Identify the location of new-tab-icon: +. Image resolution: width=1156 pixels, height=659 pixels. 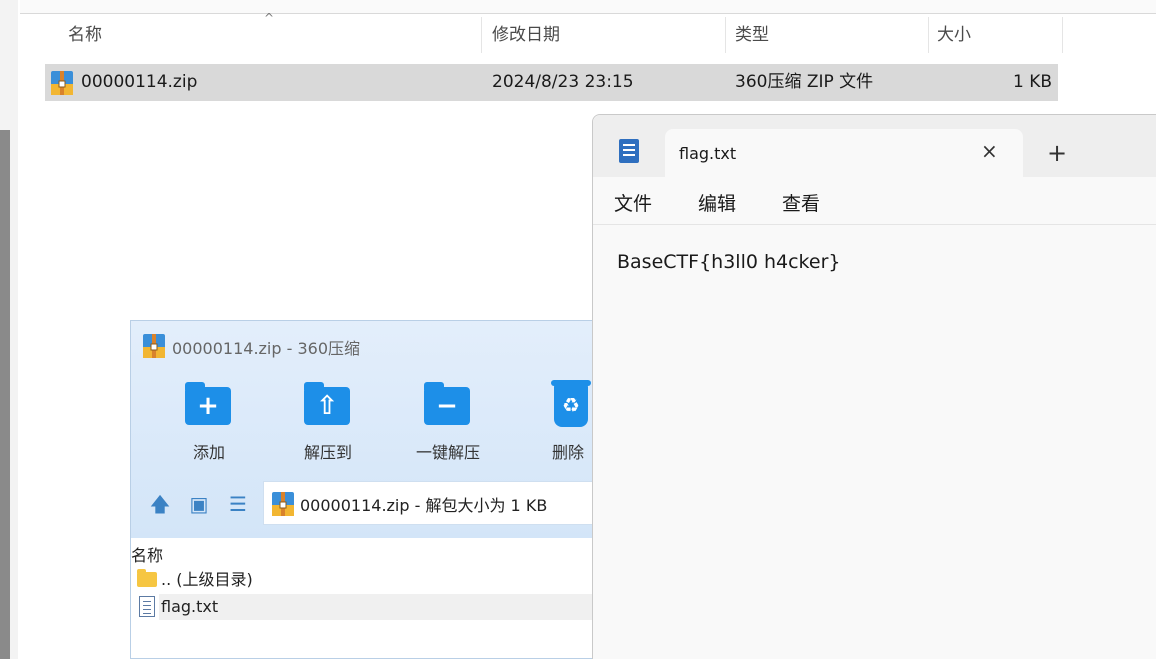
(1057, 153).